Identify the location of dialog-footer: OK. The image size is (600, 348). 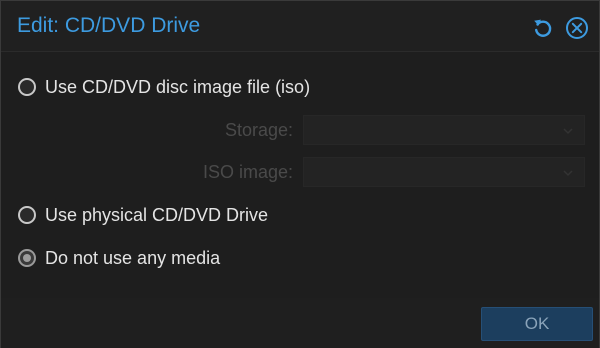
(300, 323).